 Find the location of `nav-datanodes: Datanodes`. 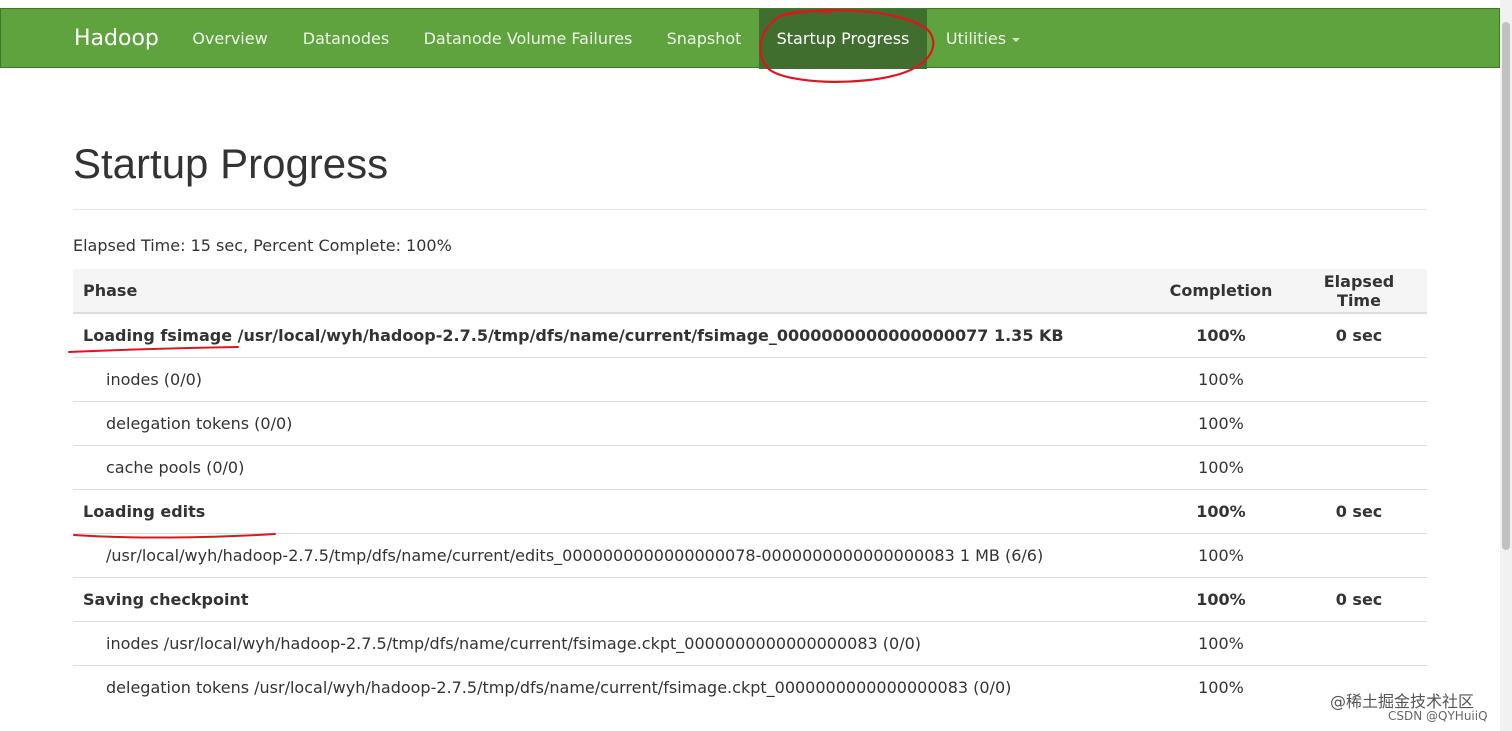

nav-datanodes: Datanodes is located at coordinates (346, 39).